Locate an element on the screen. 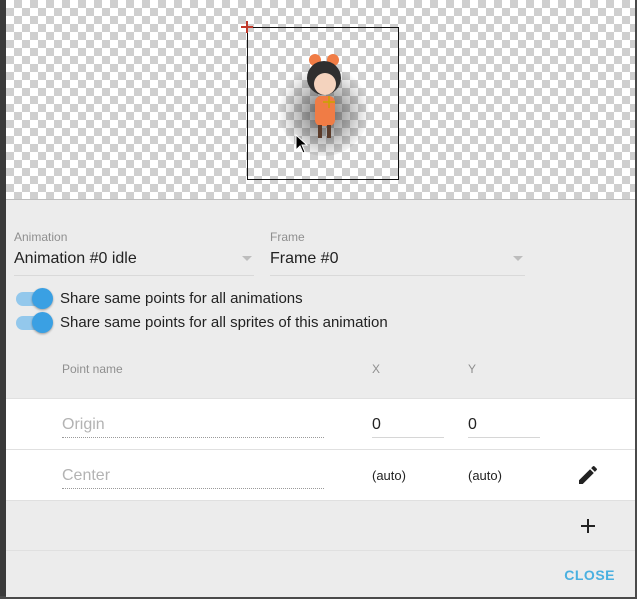 The width and height of the screenshot is (637, 599). column-header-point-name: Point name is located at coordinates (92, 369).